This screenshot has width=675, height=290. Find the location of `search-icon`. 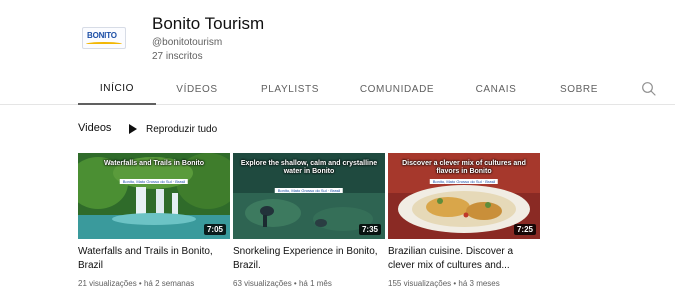

search-icon is located at coordinates (649, 89).